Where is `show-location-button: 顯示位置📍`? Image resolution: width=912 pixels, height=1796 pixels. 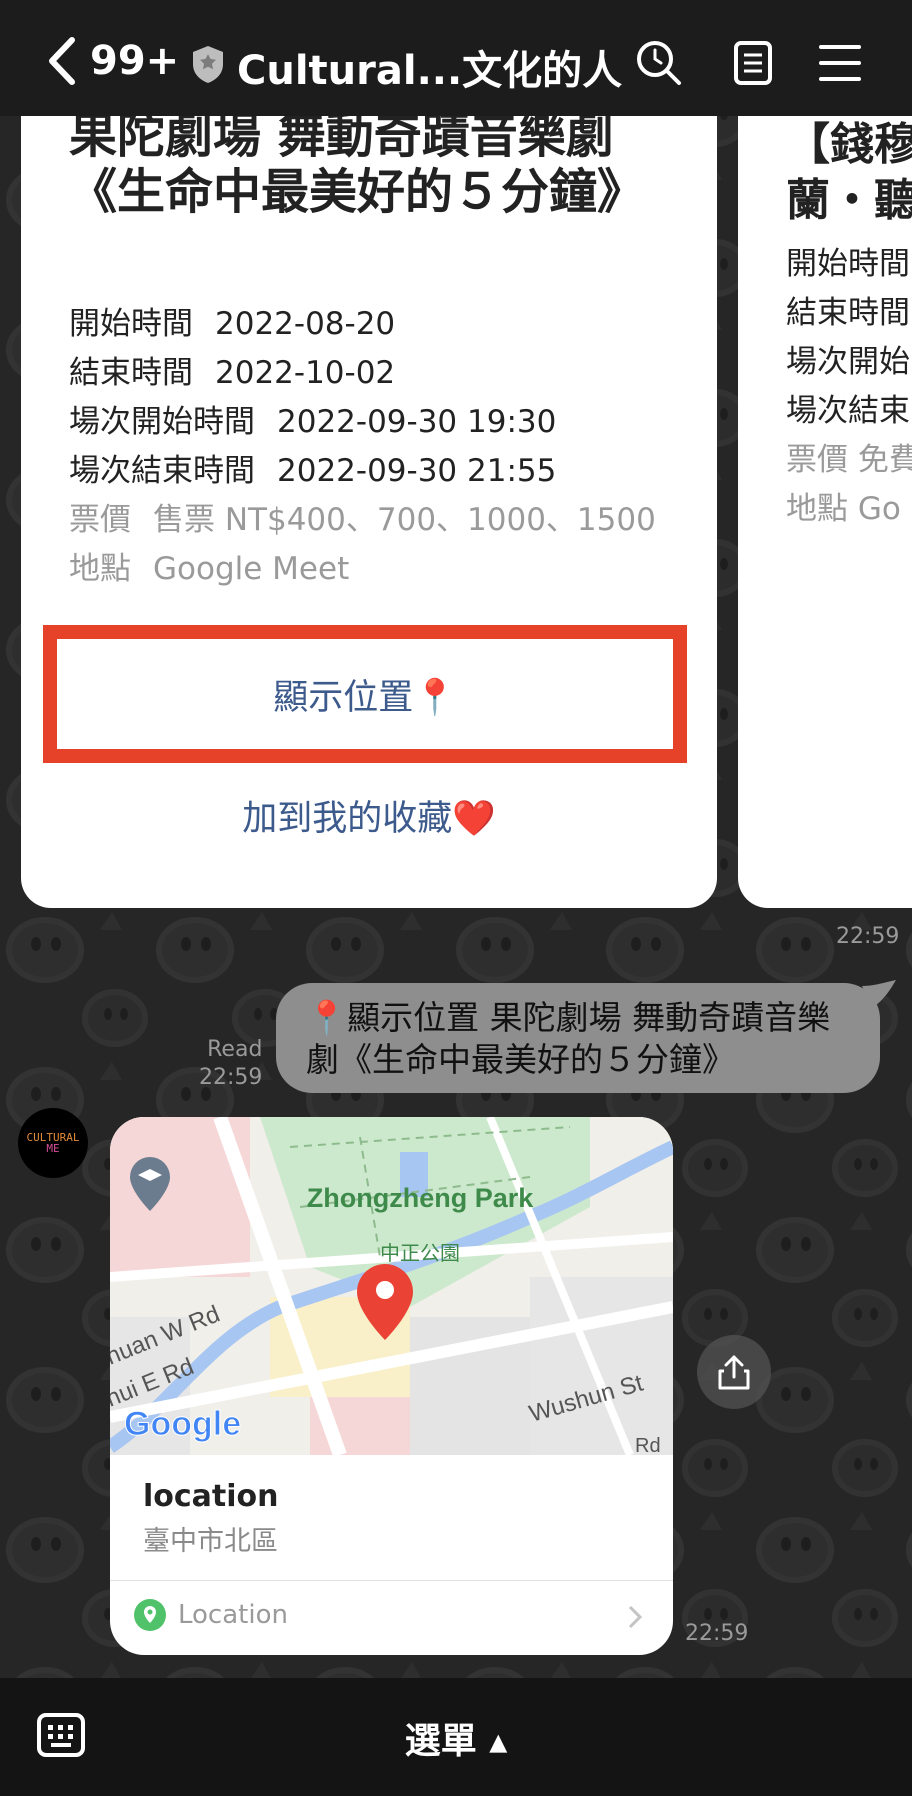
show-location-button: 顯示位置📍 is located at coordinates (365, 694).